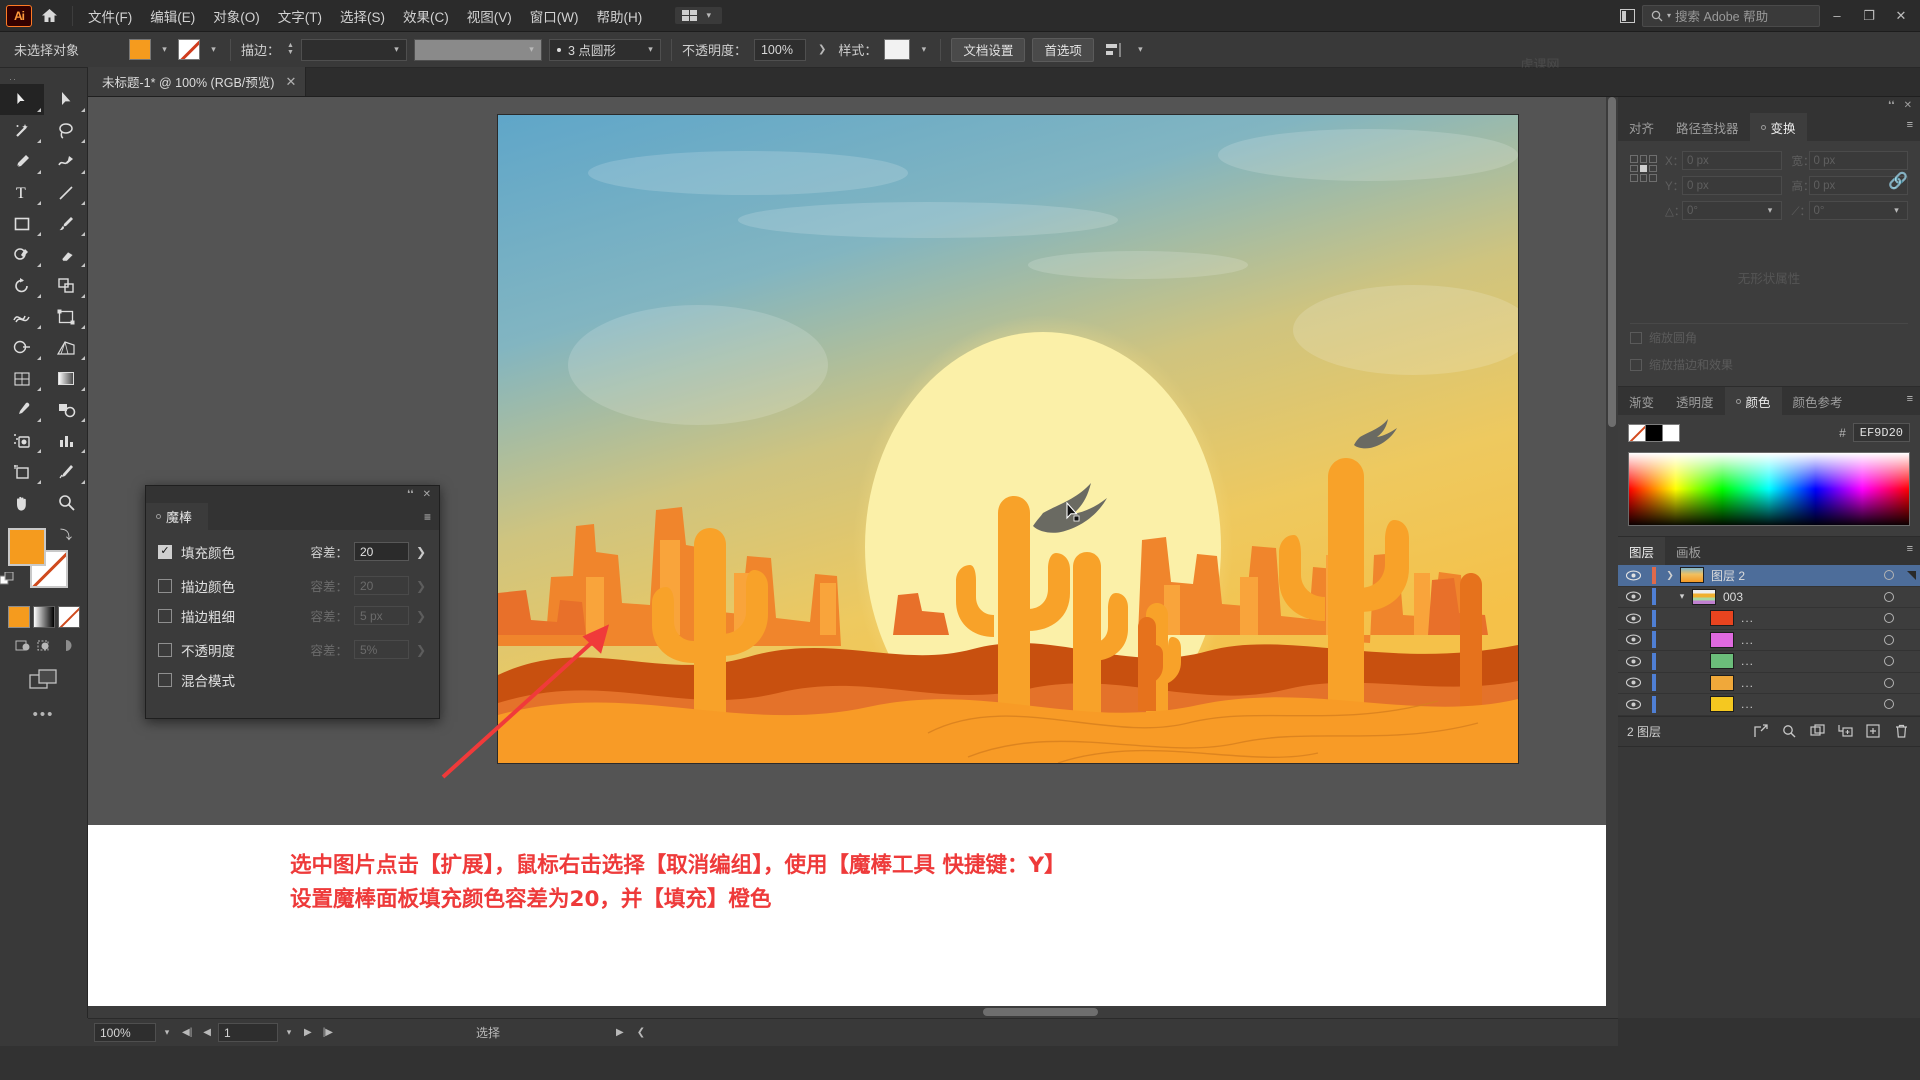 This screenshot has width=1920, height=1080. Describe the element at coordinates (292, 585) in the screenshot. I see `wand-row-stroke-color: 描边颜色 容差： 20 ❯` at that location.